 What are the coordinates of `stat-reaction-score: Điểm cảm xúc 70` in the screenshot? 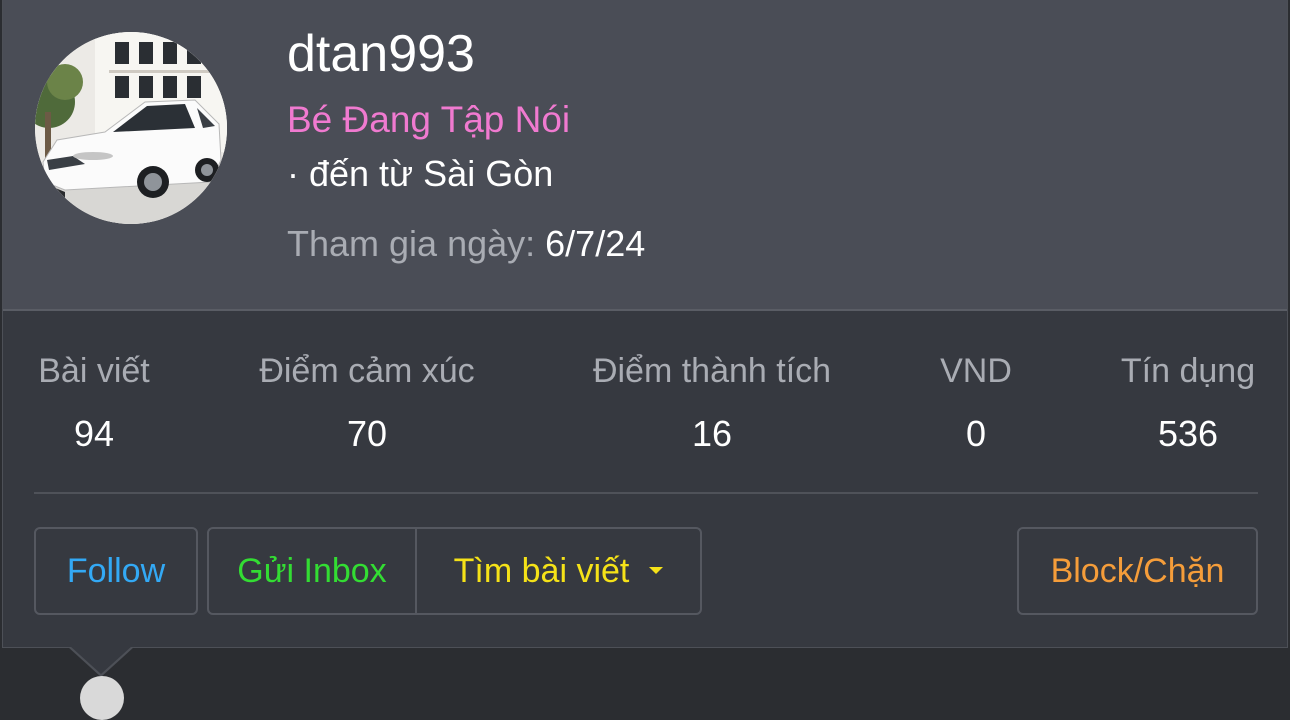 It's located at (367, 403).